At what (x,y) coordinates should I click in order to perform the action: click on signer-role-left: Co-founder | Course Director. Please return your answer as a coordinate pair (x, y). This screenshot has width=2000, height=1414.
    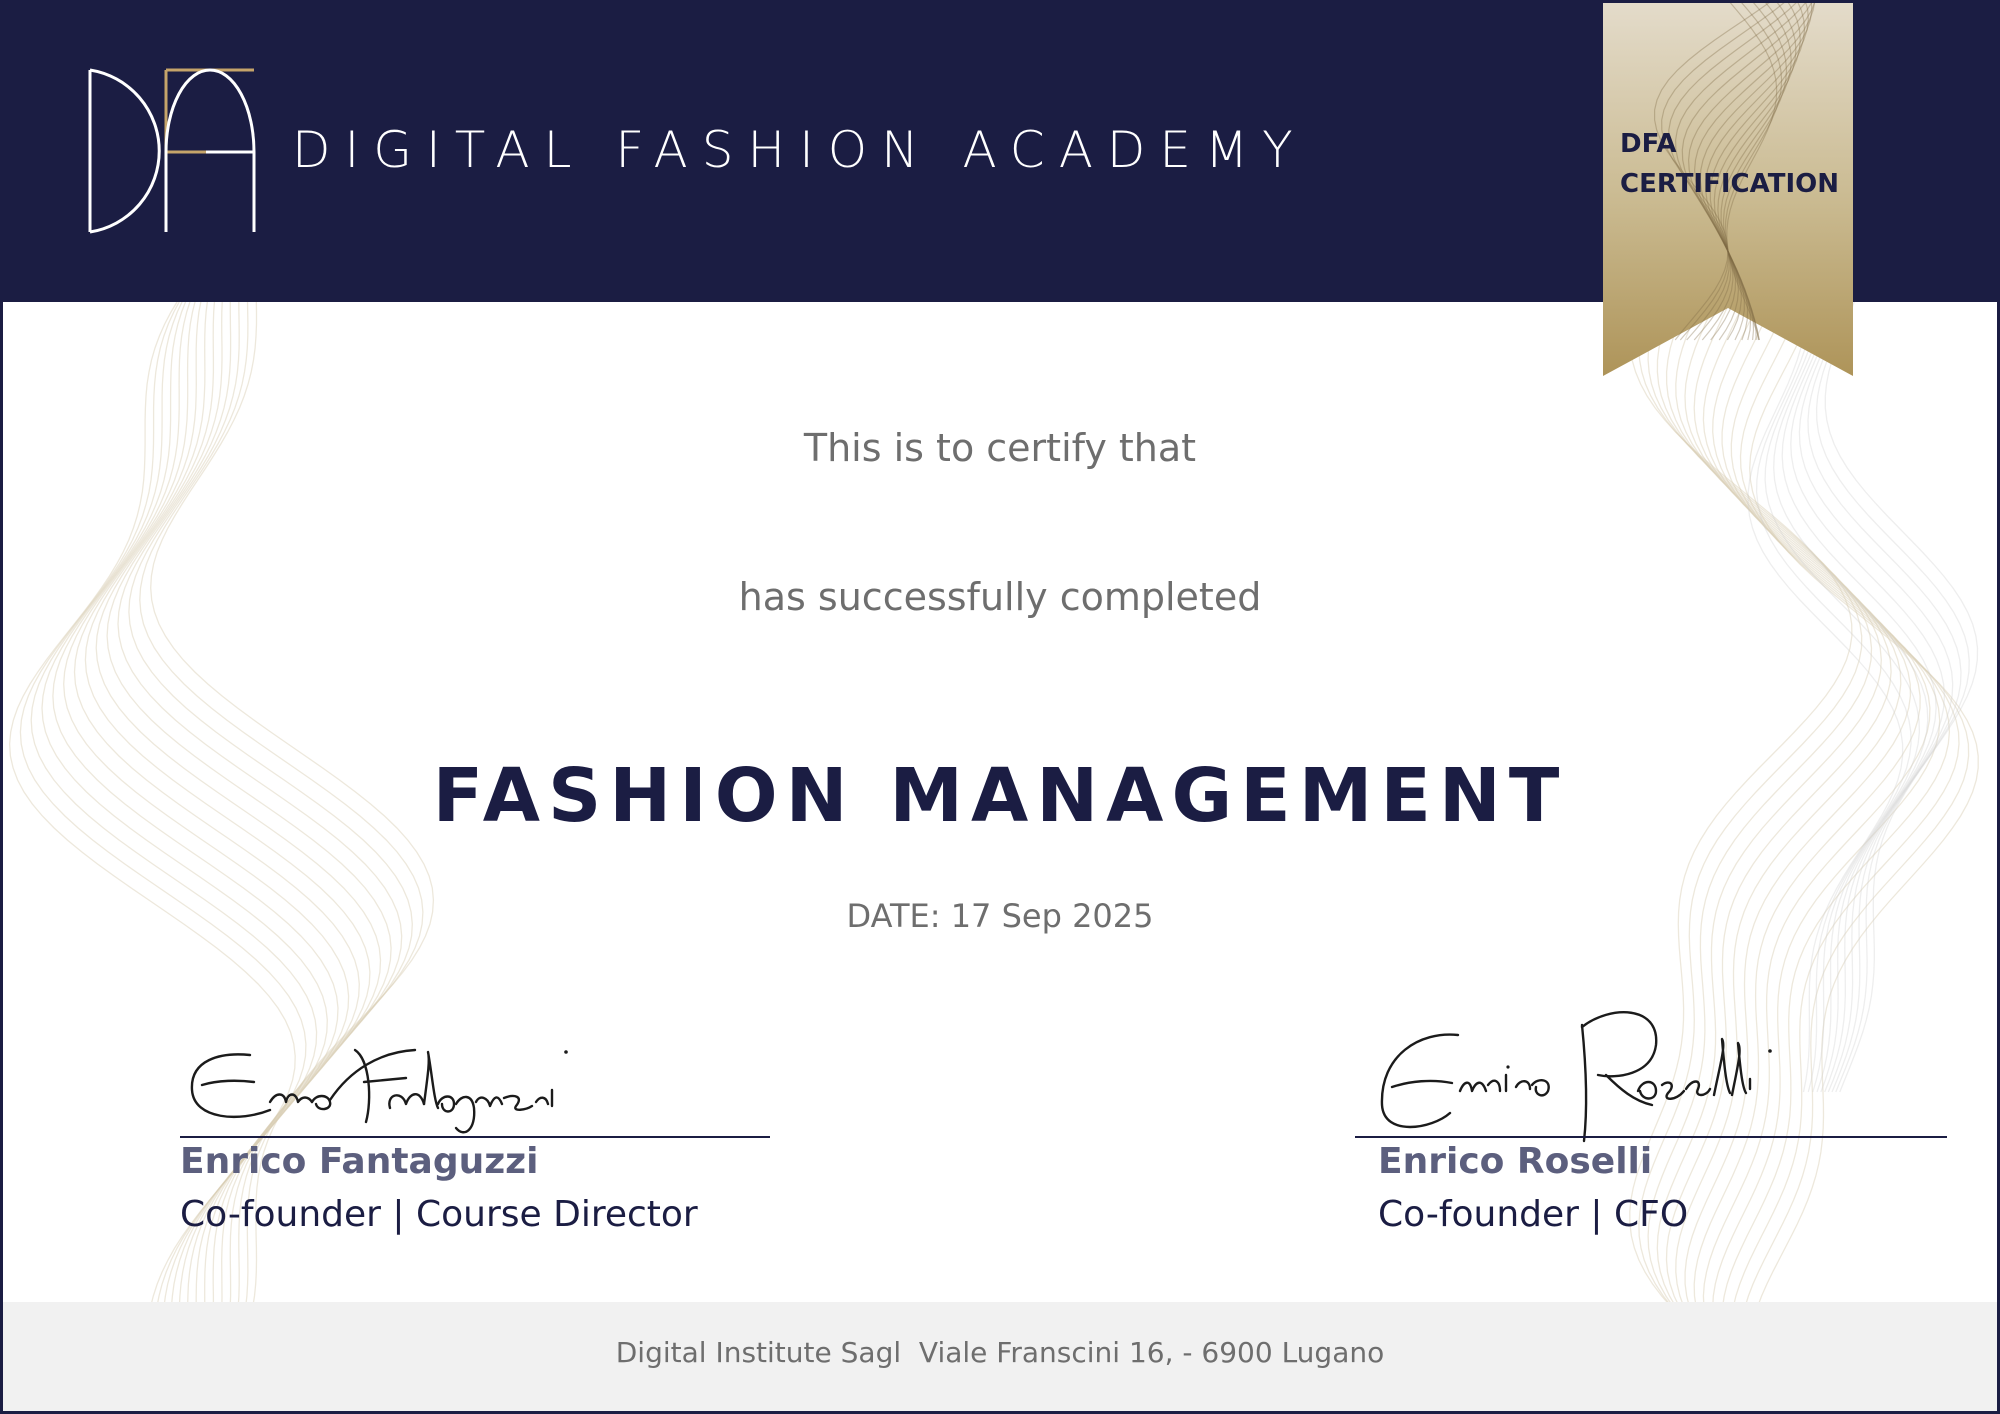
    Looking at the image, I should click on (439, 1214).